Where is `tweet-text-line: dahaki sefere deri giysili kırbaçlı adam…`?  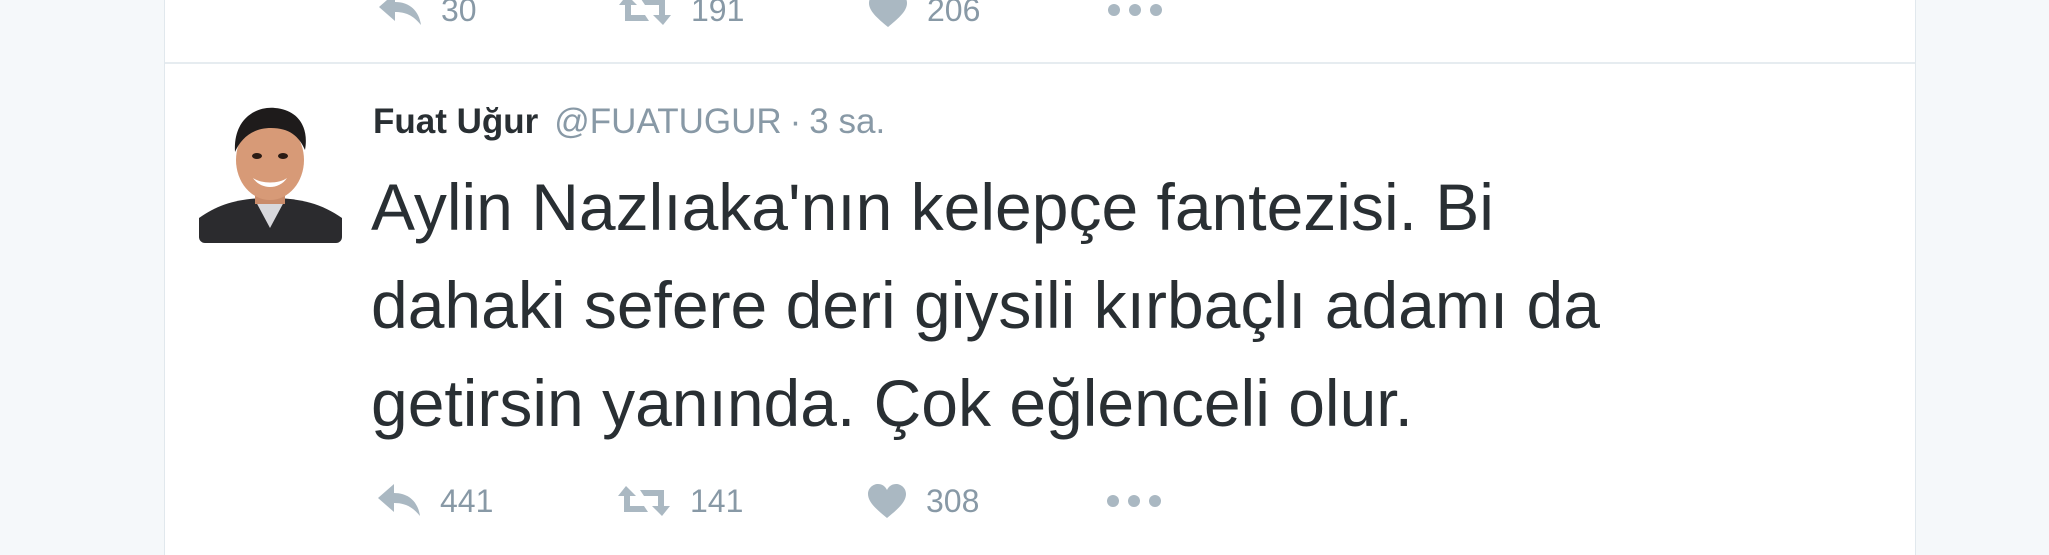
tweet-text-line: dahaki sefere deri giysili kırbaçlı adam… is located at coordinates (985, 305).